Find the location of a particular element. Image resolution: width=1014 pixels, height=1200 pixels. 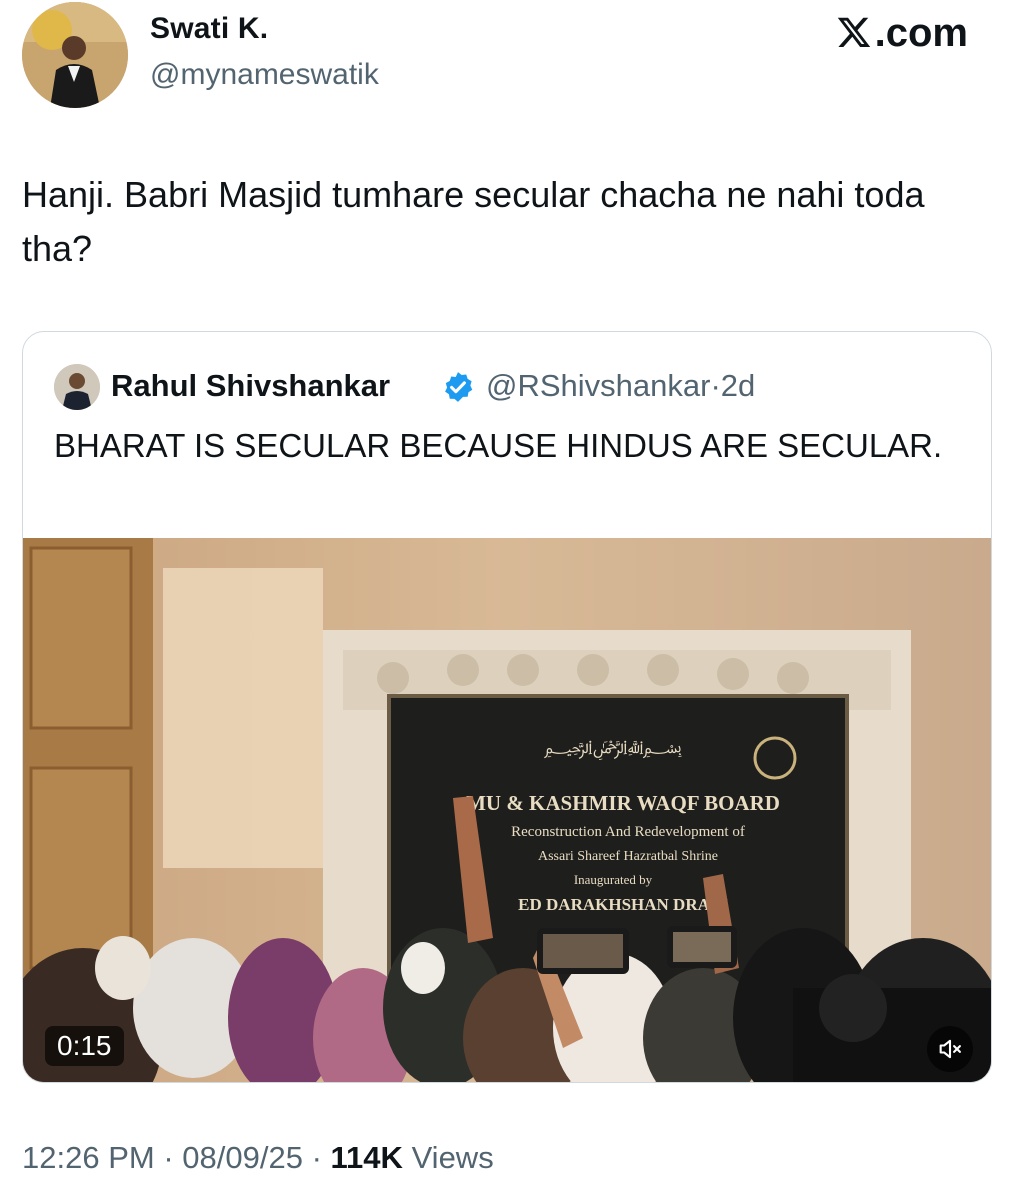

author-handle: @mynameswatik is located at coordinates (264, 75).